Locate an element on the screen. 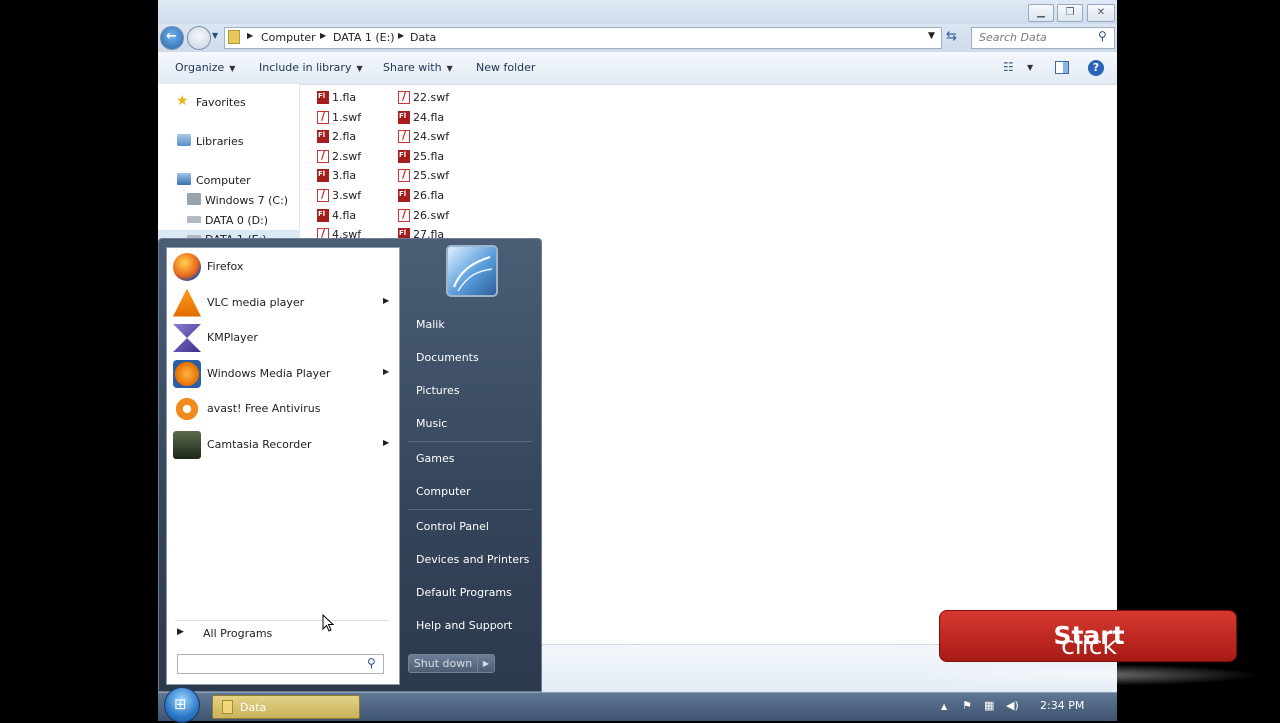  nav-favorites: ★ Favorites is located at coordinates (228, 102).